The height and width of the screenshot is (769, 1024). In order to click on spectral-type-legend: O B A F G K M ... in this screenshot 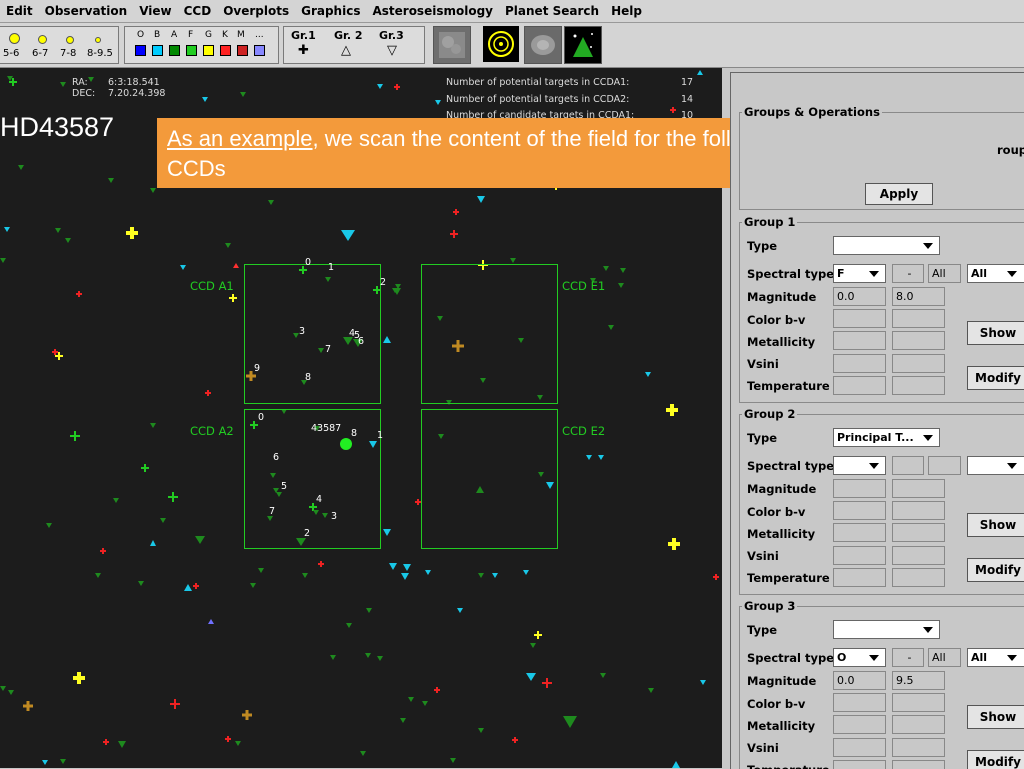, I will do `click(201, 45)`.